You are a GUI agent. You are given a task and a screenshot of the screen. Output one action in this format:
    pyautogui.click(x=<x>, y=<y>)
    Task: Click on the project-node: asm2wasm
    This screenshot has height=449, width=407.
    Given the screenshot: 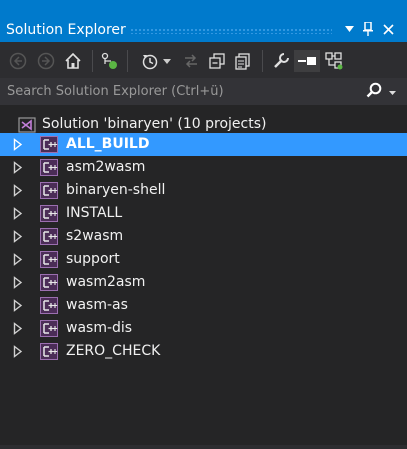 What is the action you would take?
    pyautogui.click(x=203, y=167)
    